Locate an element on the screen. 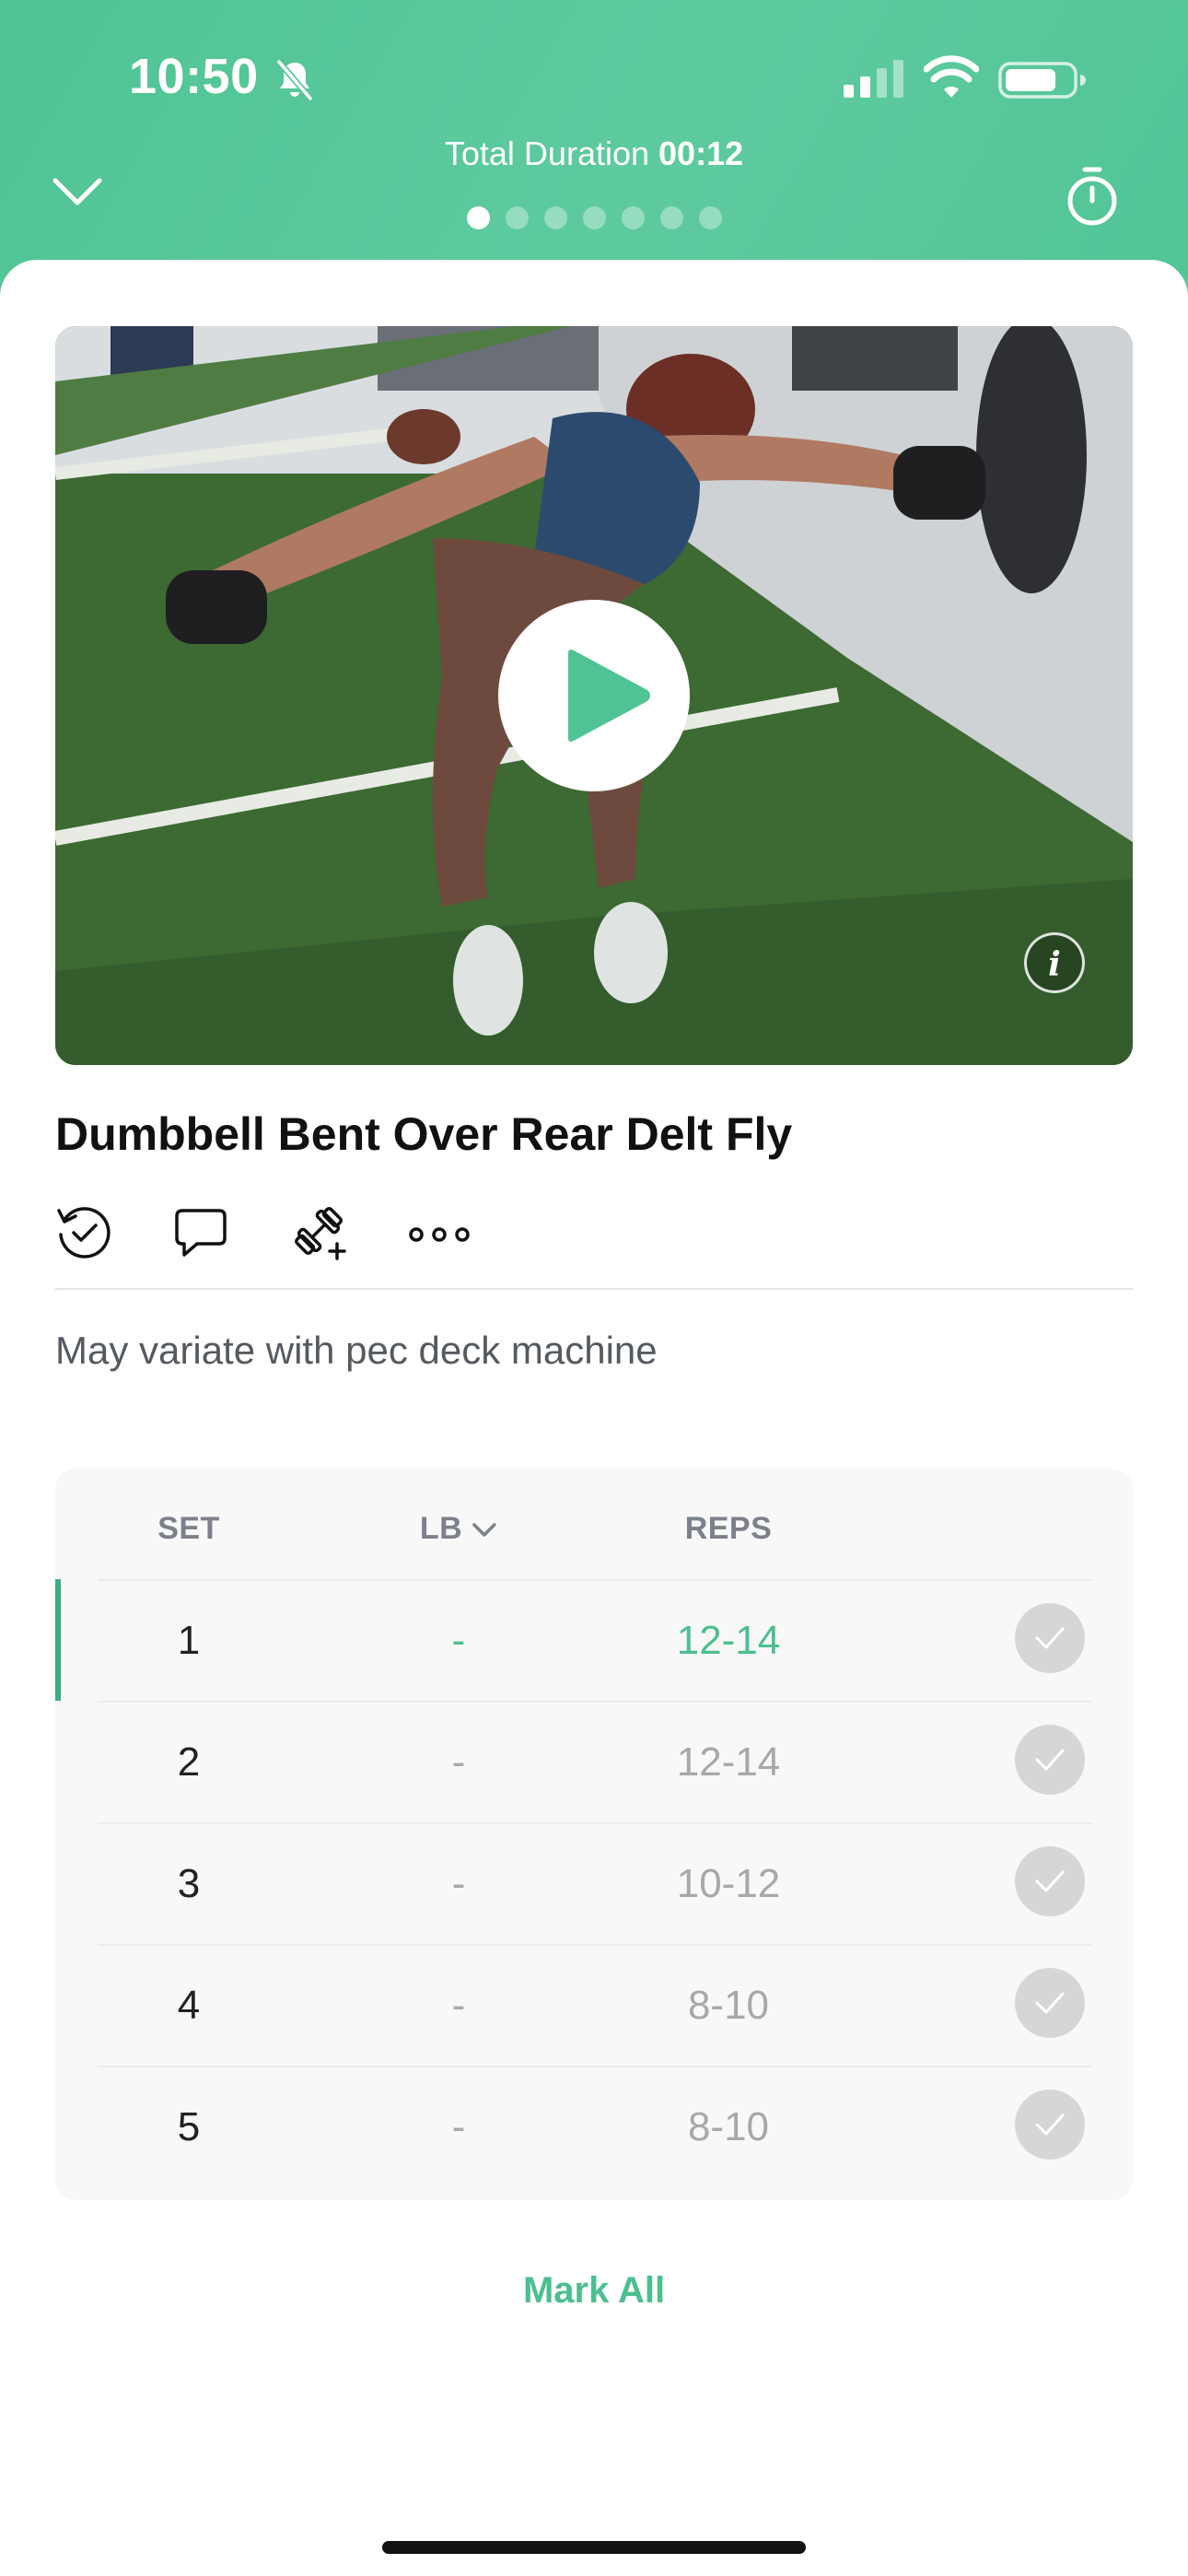 This screenshot has height=2576, width=1188. table-row: 2 - 12-14 is located at coordinates (594, 1761).